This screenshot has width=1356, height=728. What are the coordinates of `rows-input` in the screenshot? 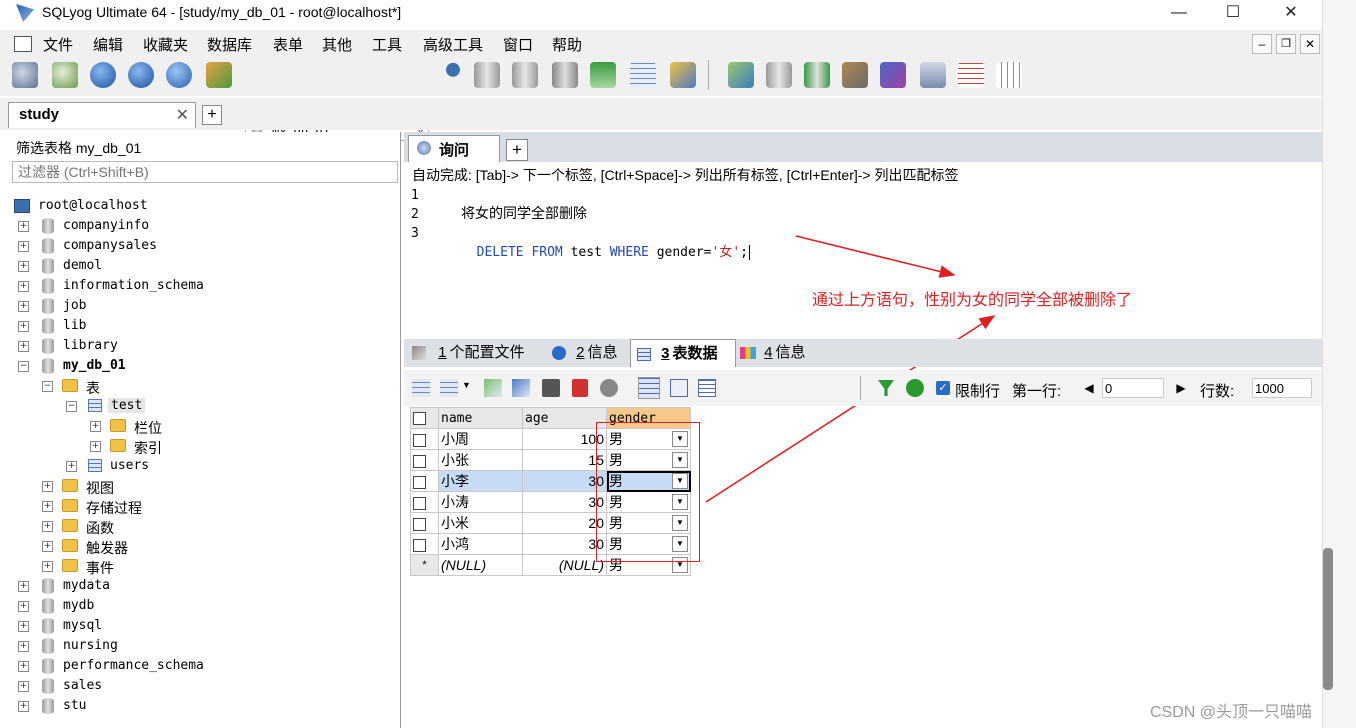 It's located at (1282, 388).